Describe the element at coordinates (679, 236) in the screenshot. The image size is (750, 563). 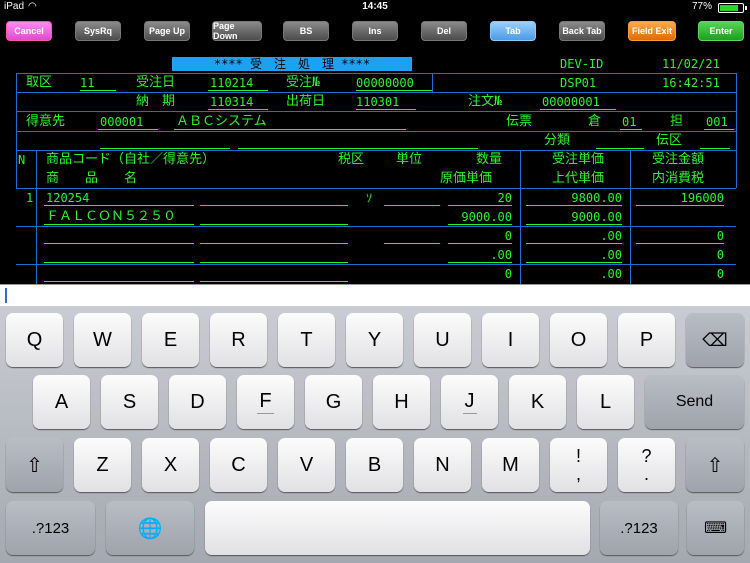
I see `line2-amount: 0` at that location.